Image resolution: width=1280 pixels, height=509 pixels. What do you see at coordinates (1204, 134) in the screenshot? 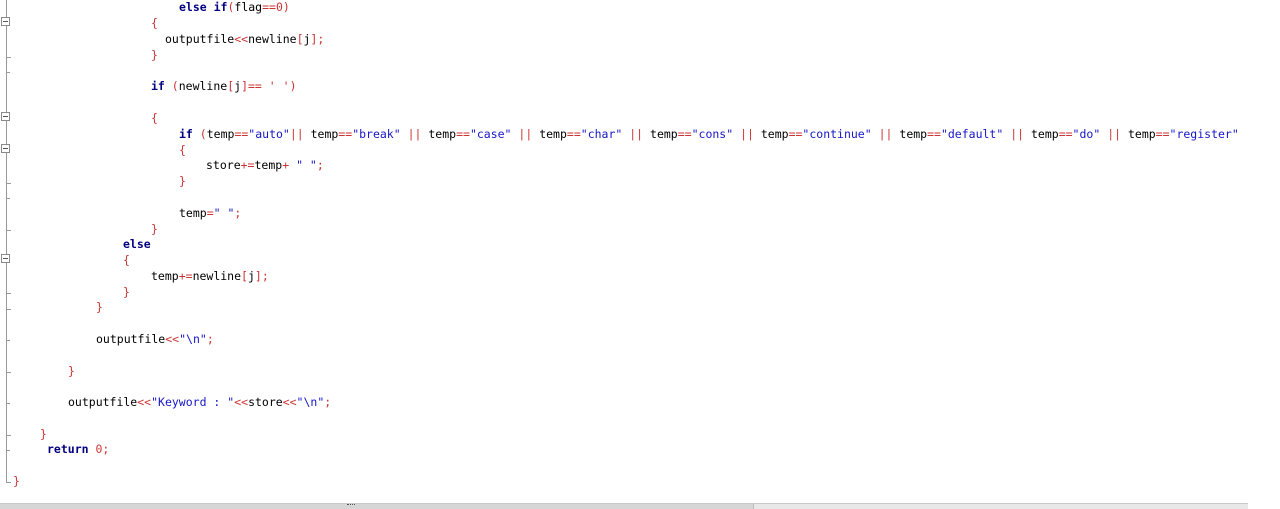
I see `string-token: "register"` at bounding box center [1204, 134].